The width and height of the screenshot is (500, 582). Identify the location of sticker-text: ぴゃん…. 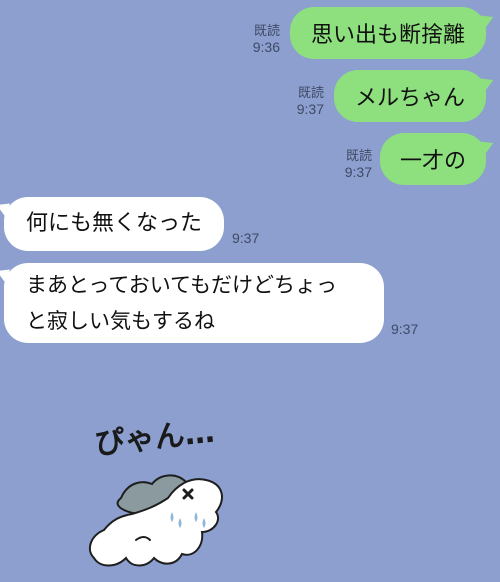
(154, 441).